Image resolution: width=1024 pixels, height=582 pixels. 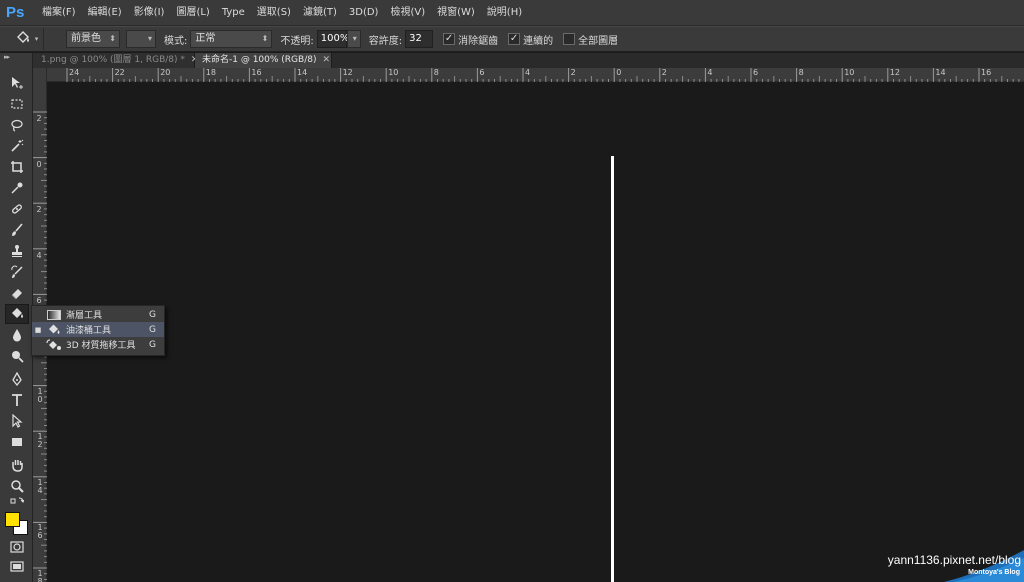 What do you see at coordinates (17, 188) in the screenshot?
I see `eyedropper-tool-icon` at bounding box center [17, 188].